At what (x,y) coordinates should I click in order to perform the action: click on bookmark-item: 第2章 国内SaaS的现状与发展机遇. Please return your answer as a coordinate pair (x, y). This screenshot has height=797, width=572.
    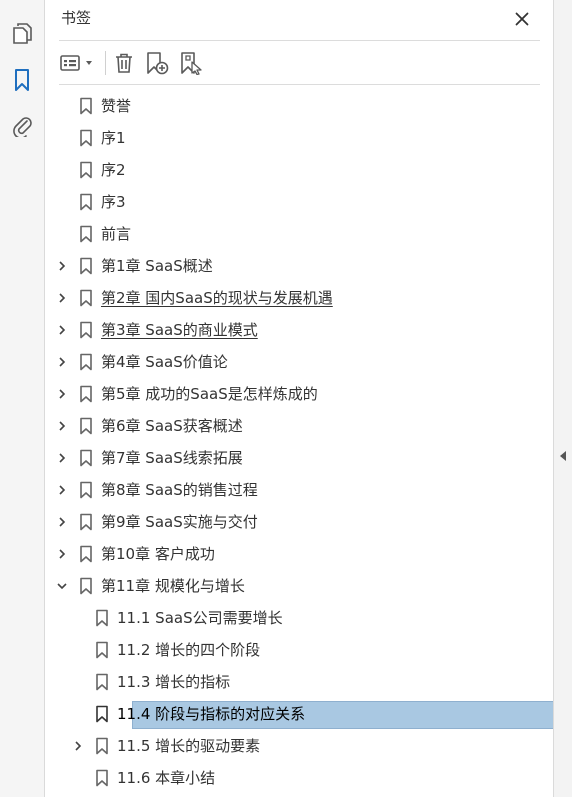
    Looking at the image, I should click on (299, 298).